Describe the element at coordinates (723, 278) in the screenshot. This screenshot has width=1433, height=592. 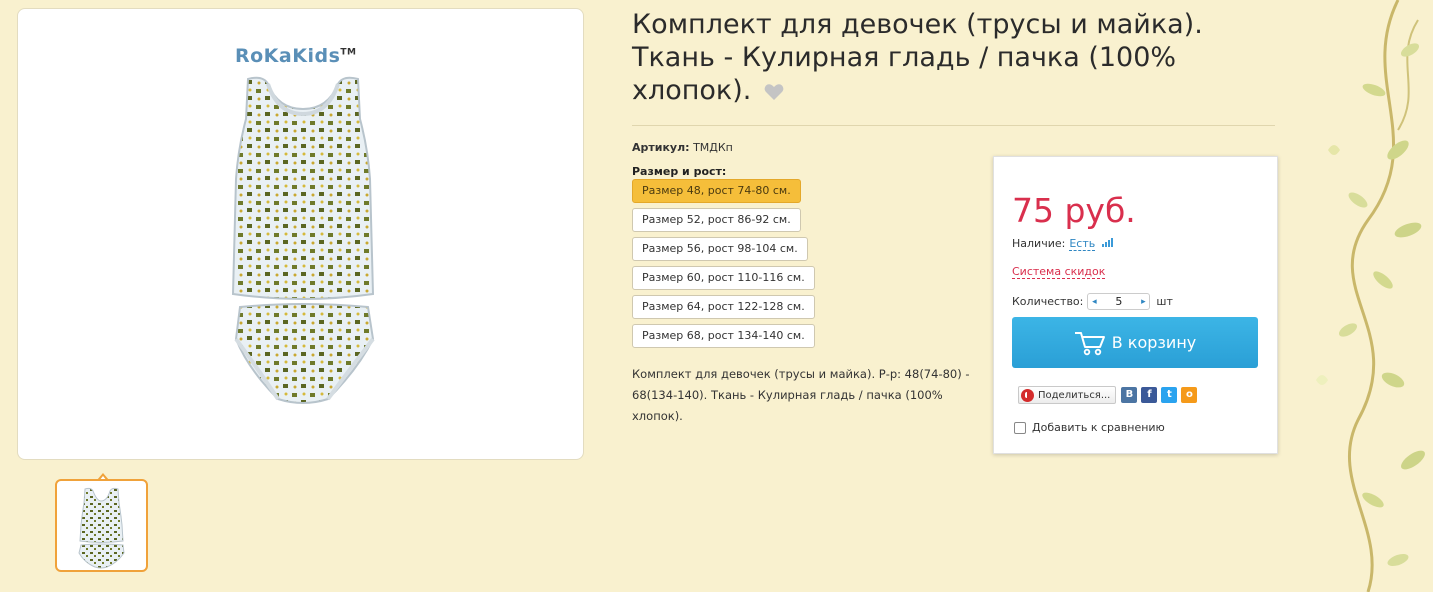
I see `size-option-60: Размер 60, рост 110-116 см.` at that location.